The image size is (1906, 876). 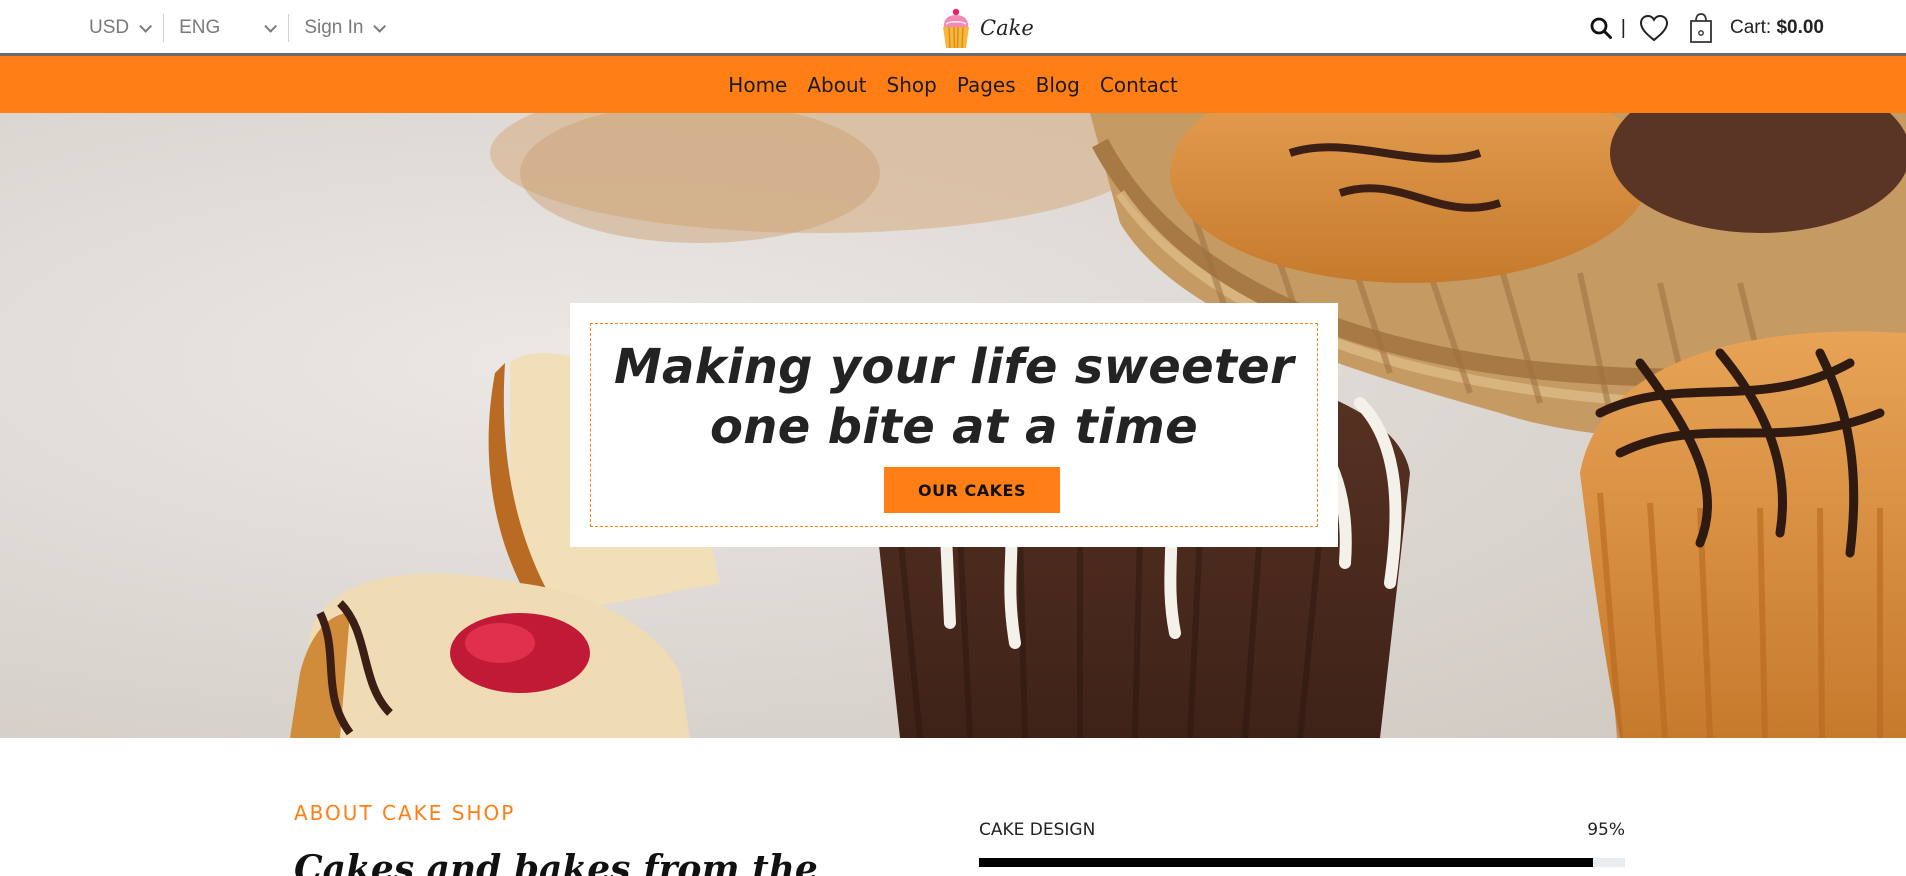 What do you see at coordinates (1058, 85) in the screenshot?
I see `nav-item-blog: Blog` at bounding box center [1058, 85].